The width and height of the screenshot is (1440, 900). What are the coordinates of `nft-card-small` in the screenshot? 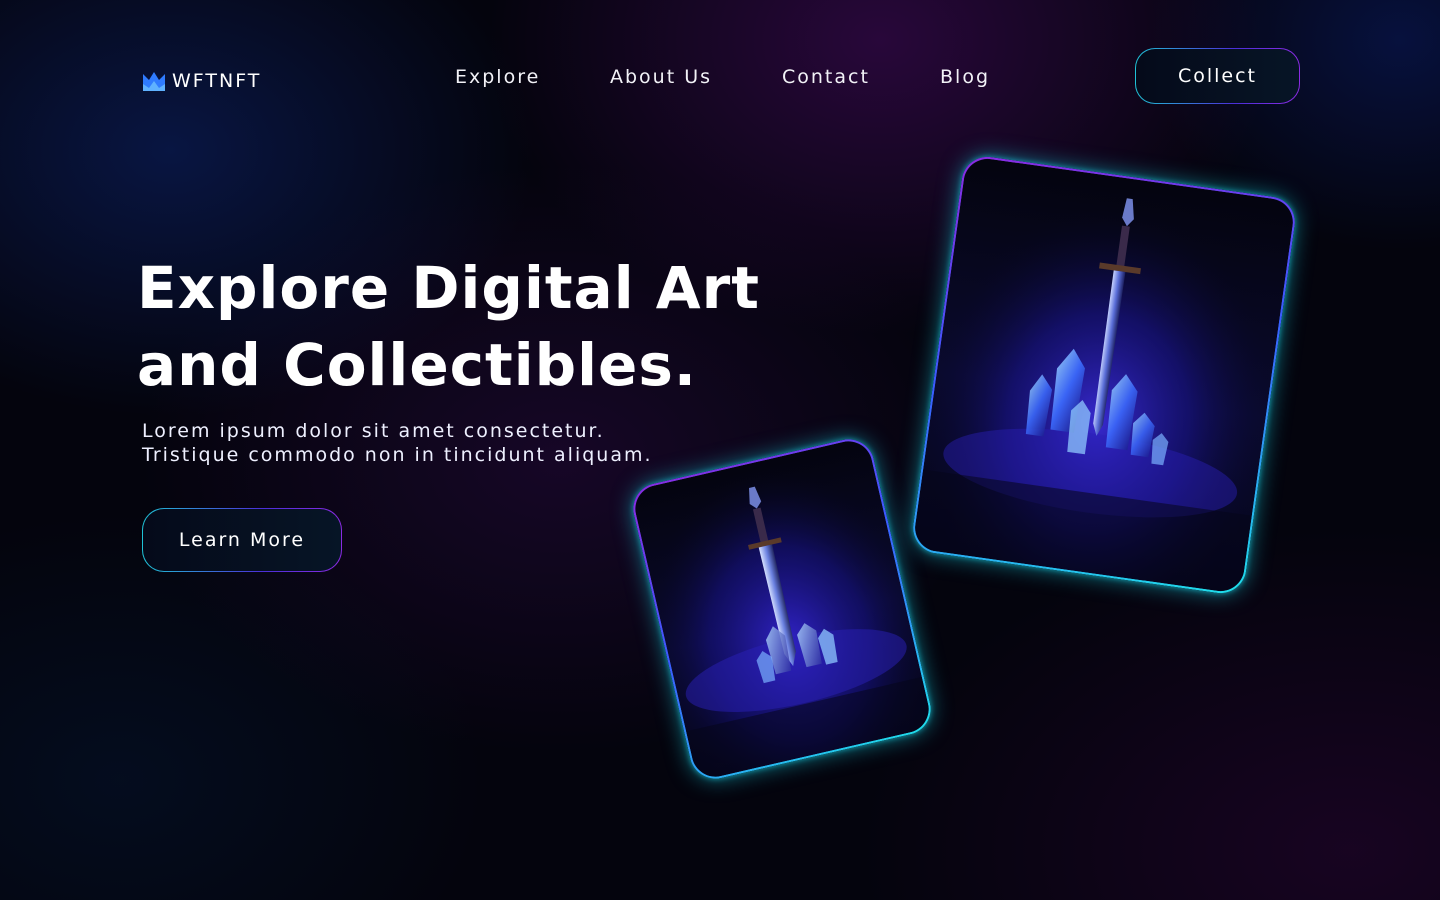 It's located at (782, 609).